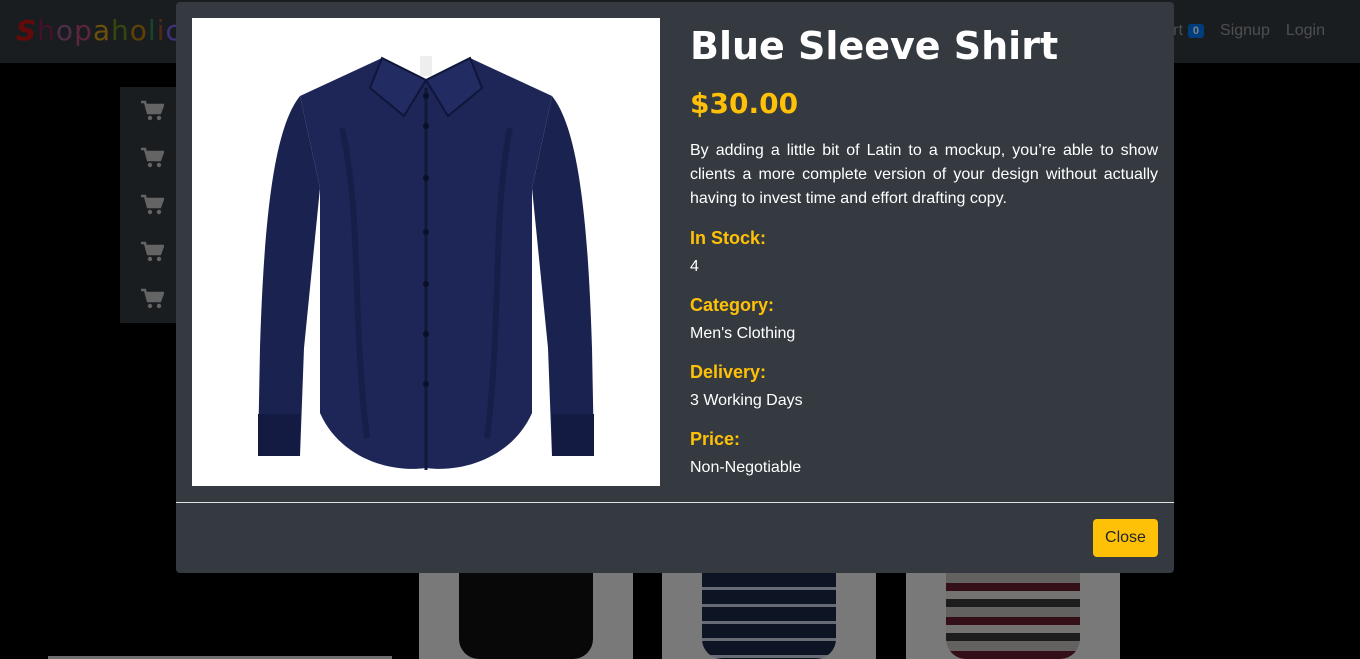  Describe the element at coordinates (746, 467) in the screenshot. I see `price-policy-value: Non-Negotiable` at that location.